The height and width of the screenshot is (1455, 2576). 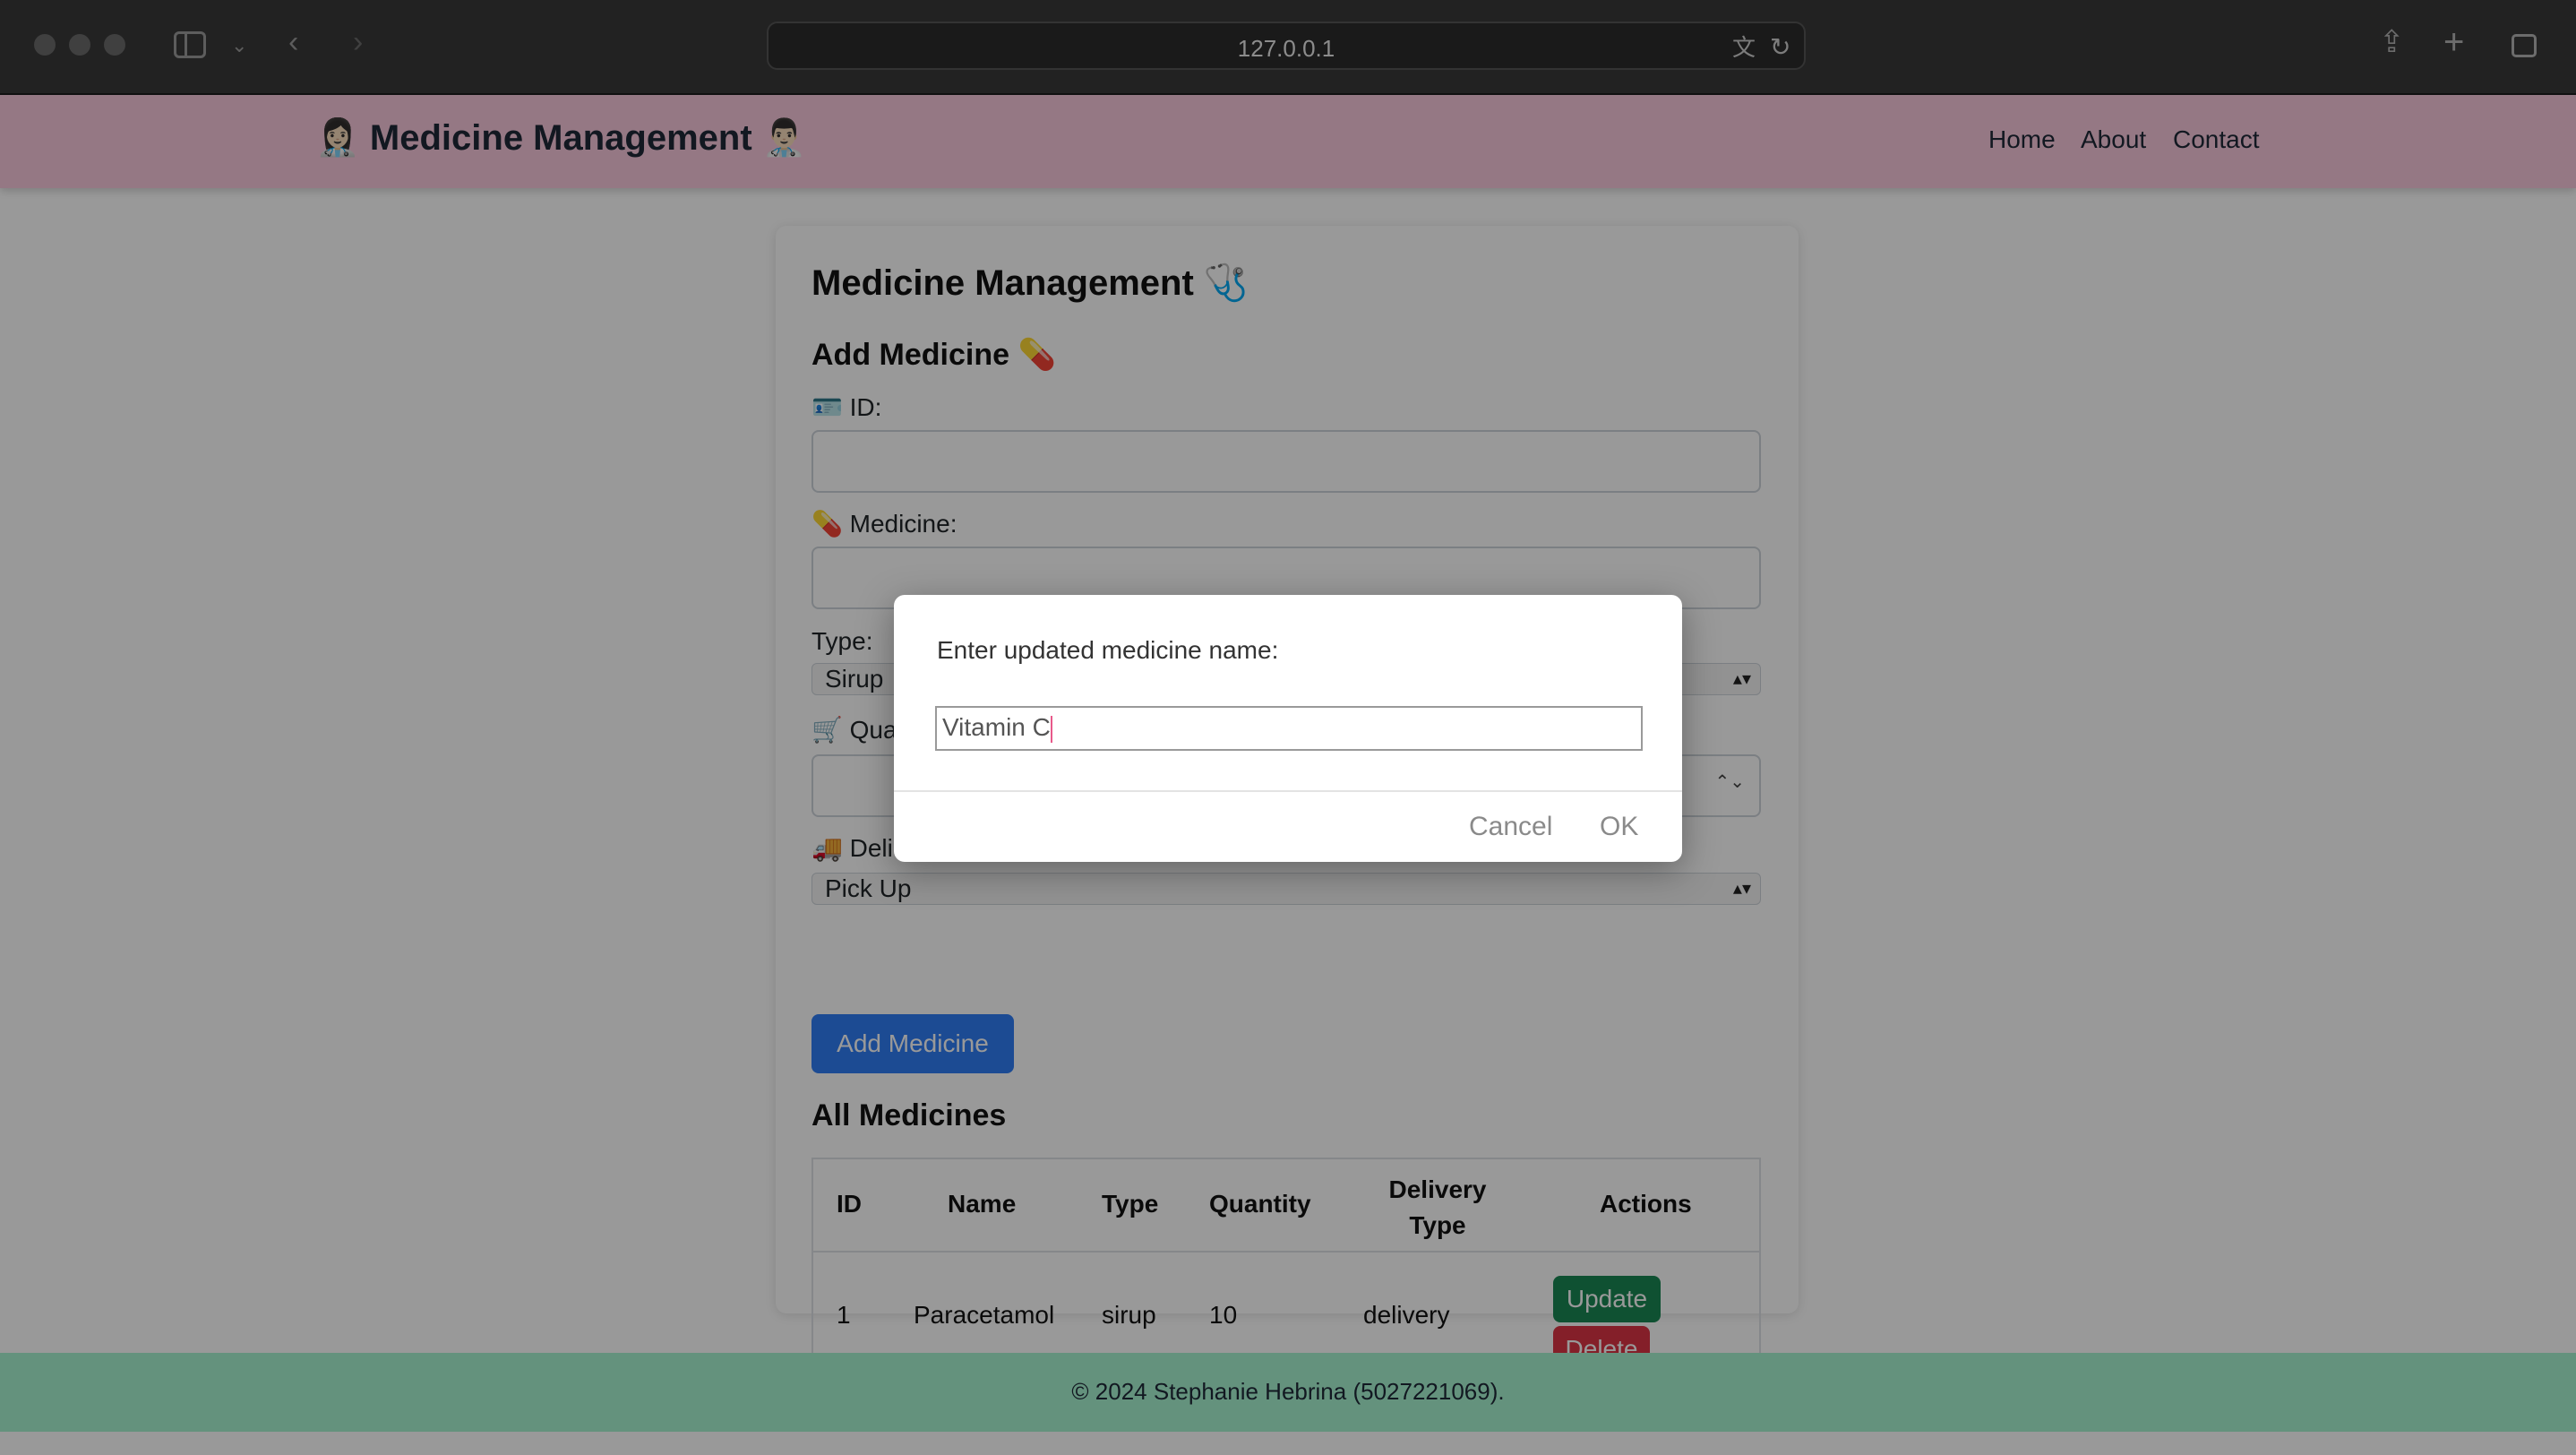 I want to click on text-caret, so click(x=1051, y=729).